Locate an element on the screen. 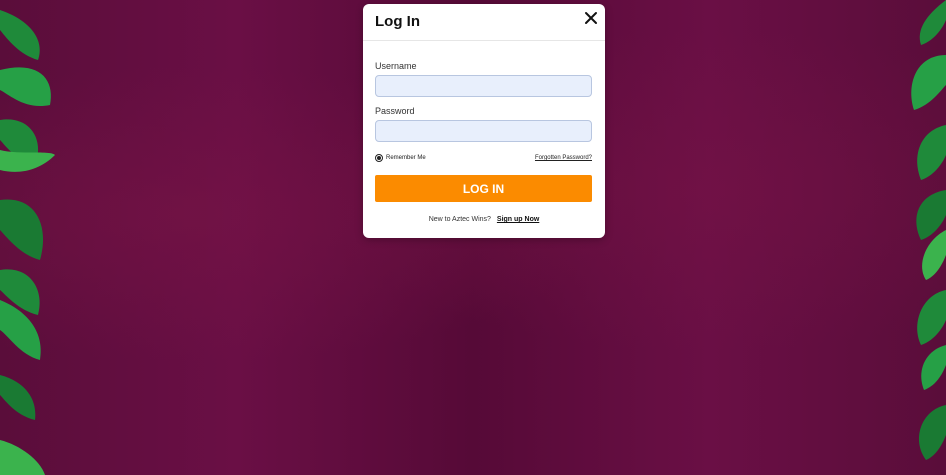 This screenshot has width=946, height=475. password-input is located at coordinates (483, 131).